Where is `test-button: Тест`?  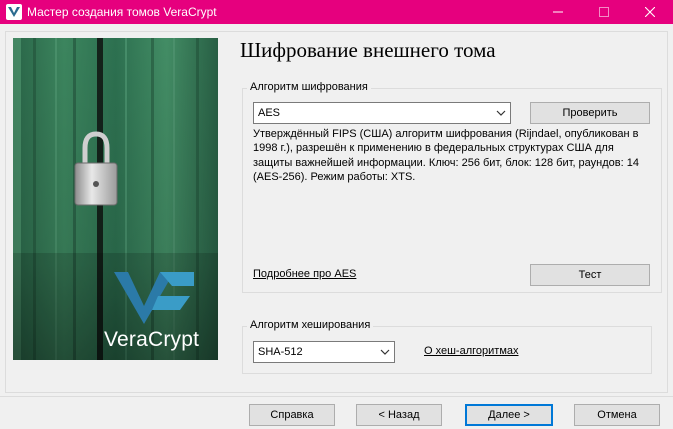
test-button: Тест is located at coordinates (590, 275).